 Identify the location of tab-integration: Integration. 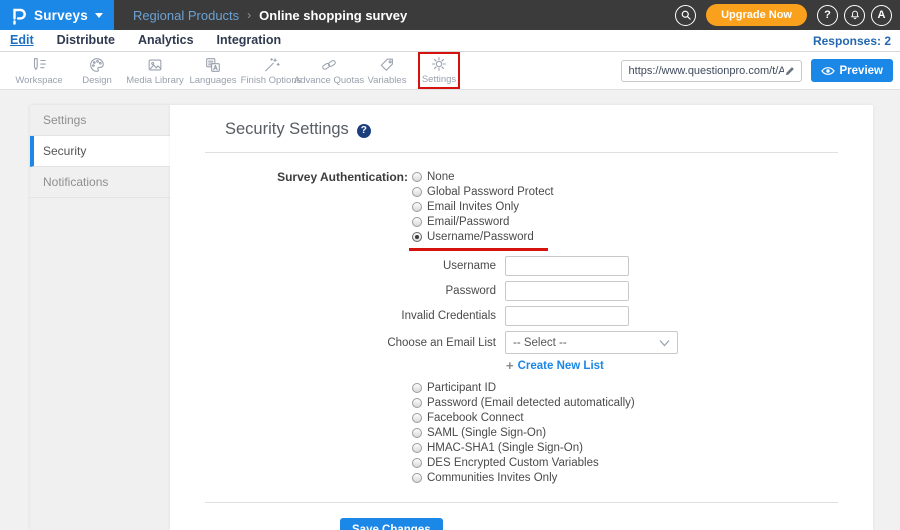
(249, 40).